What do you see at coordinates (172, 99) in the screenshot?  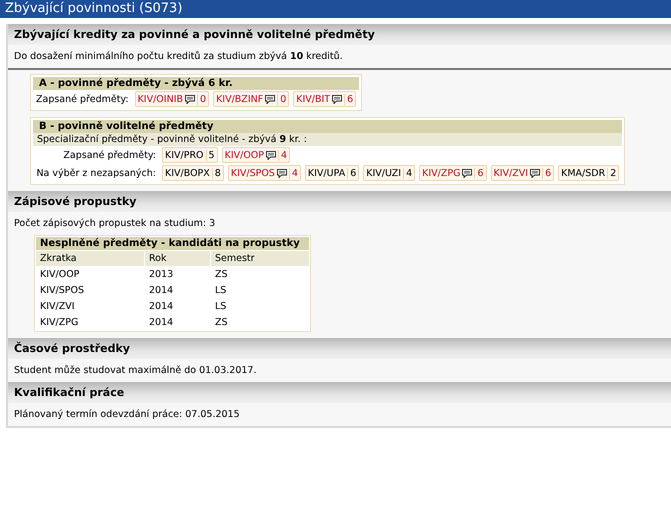 I see `course-chip: KIV/OINIB 0` at bounding box center [172, 99].